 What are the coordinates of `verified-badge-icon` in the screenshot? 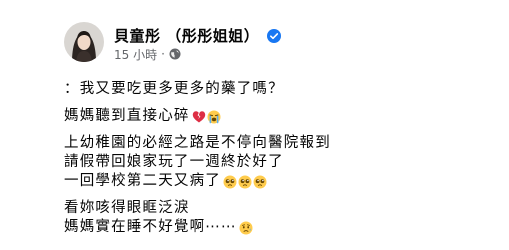 It's located at (274, 35).